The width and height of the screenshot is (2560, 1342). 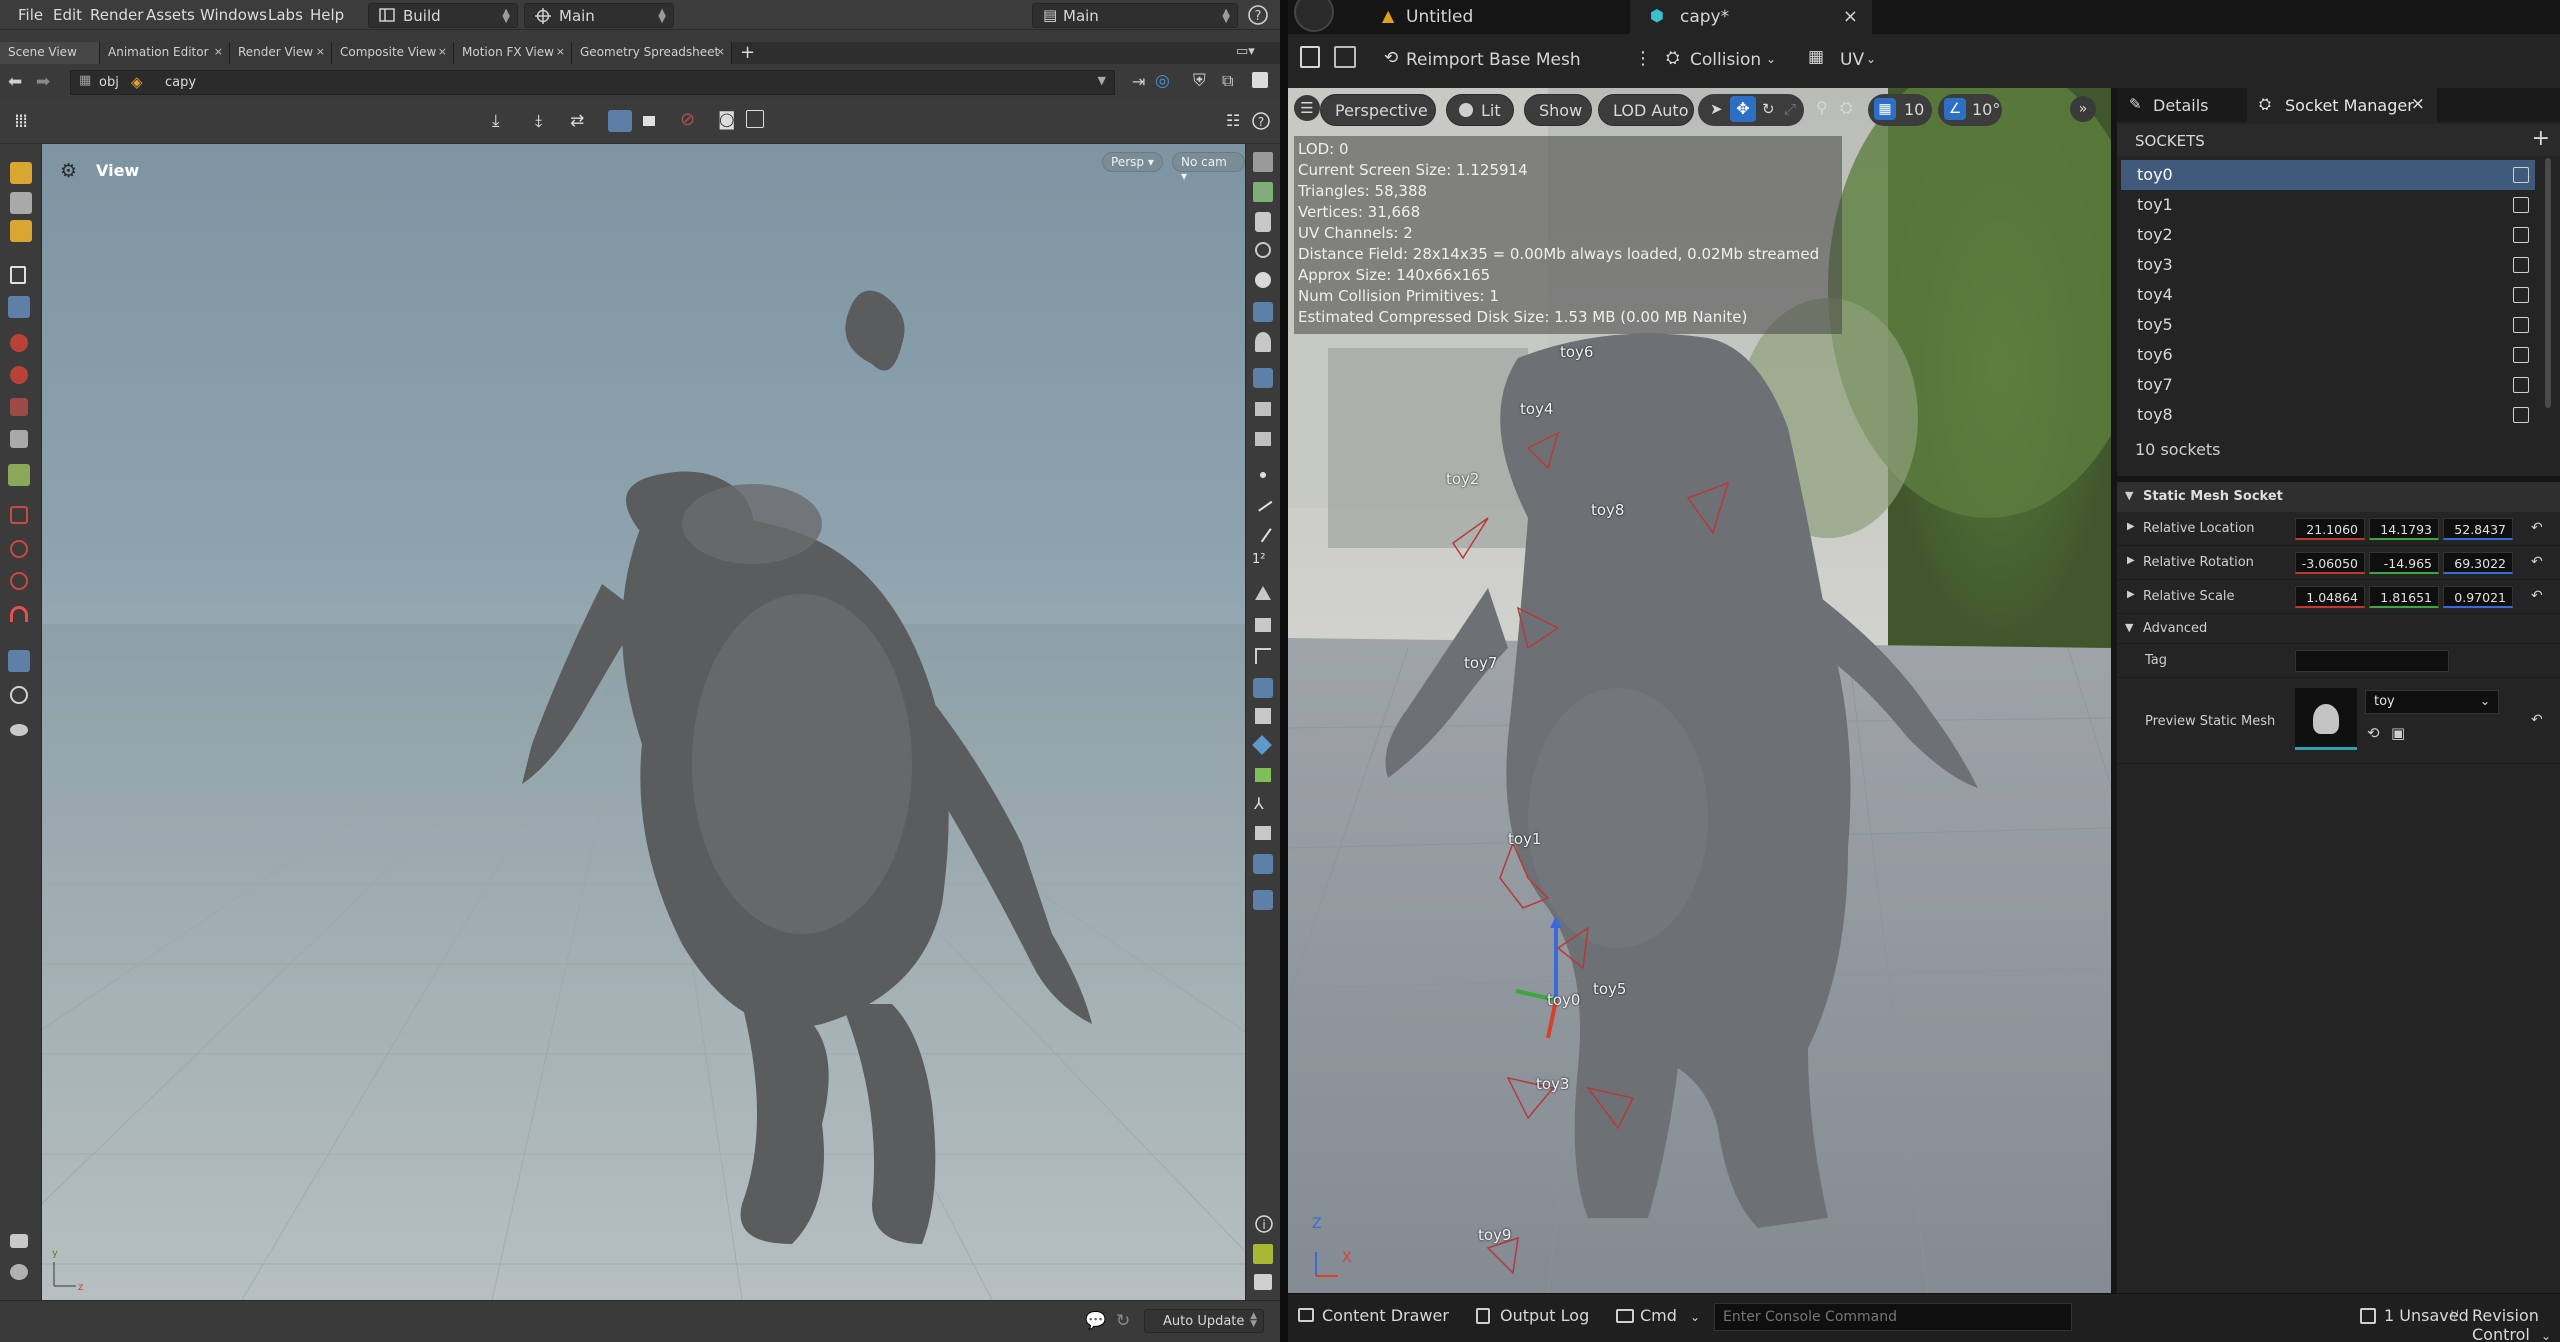 What do you see at coordinates (2326, 719) in the screenshot?
I see `mesh-thumbnail` at bounding box center [2326, 719].